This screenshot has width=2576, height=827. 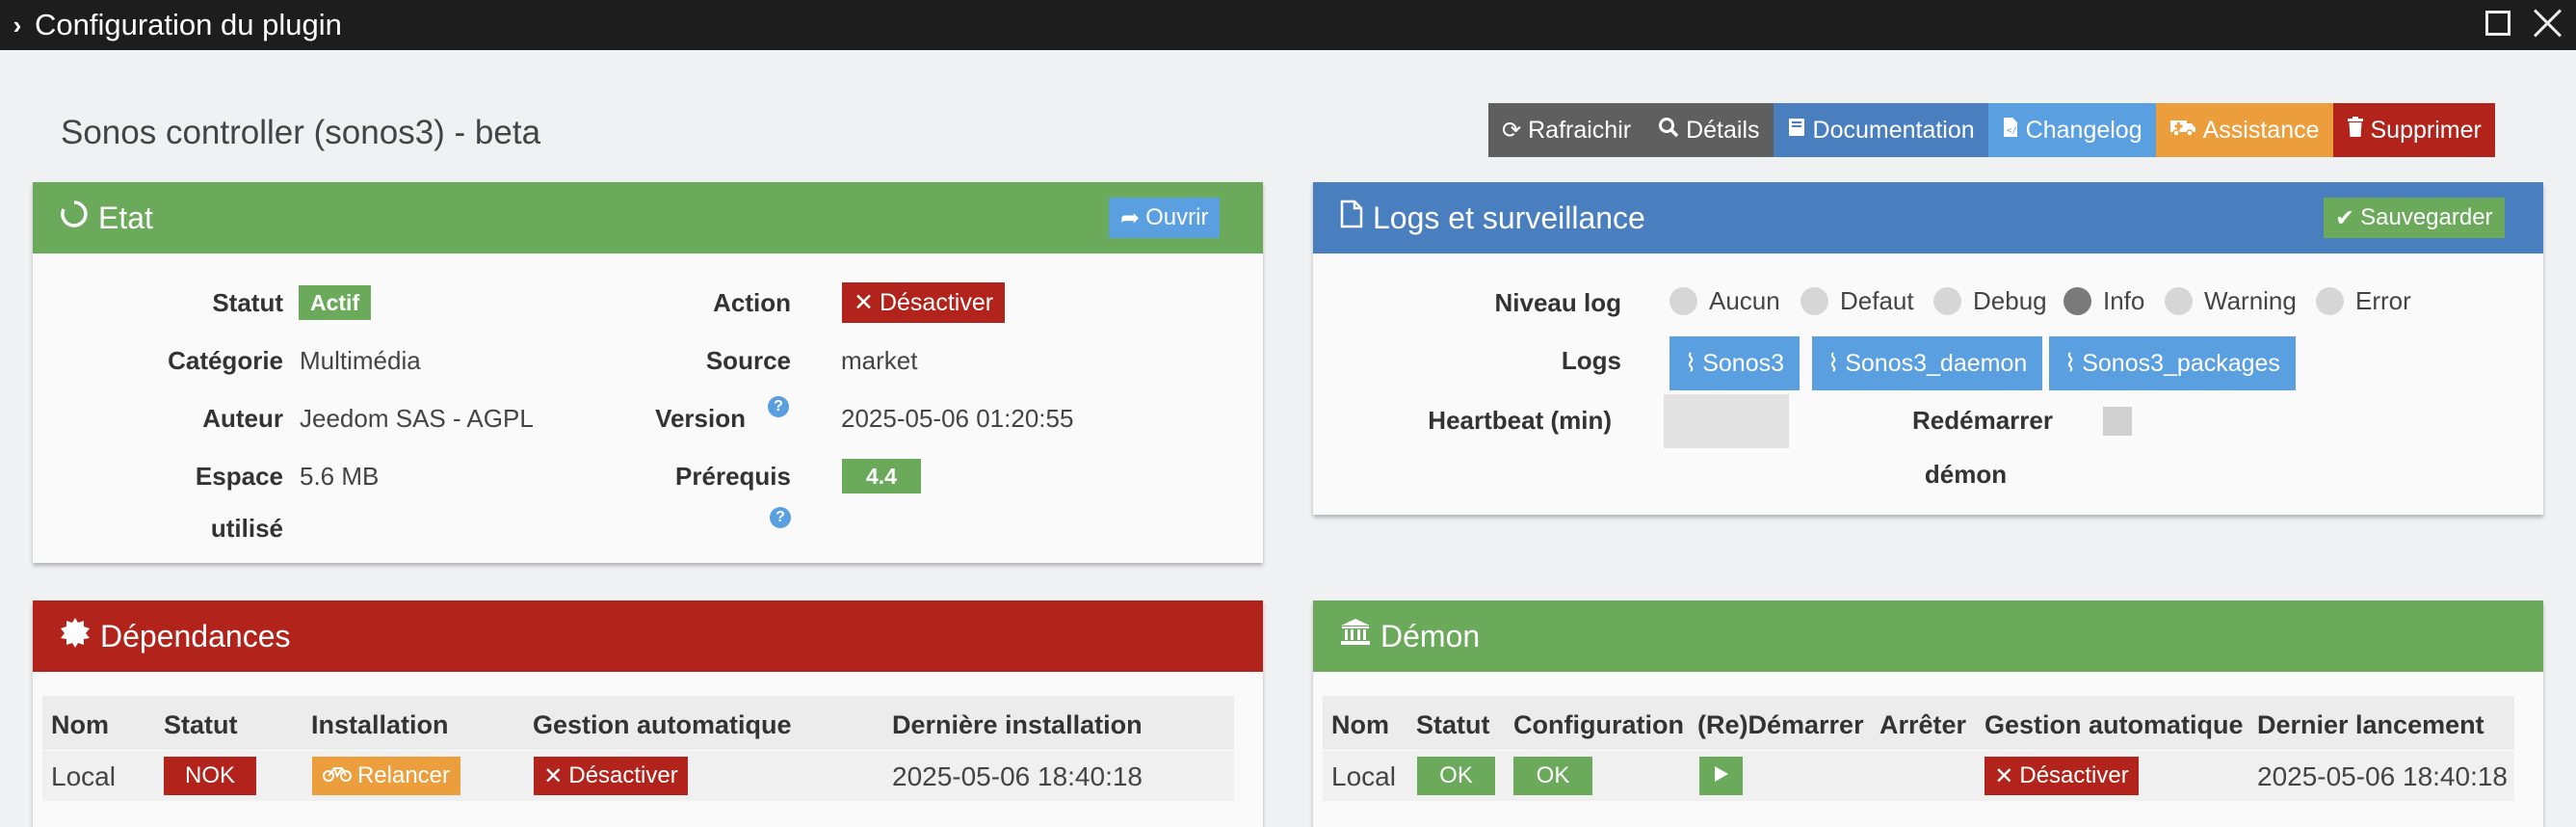 What do you see at coordinates (2062, 776) in the screenshot?
I see `demon-gestion-deactivate-button: ✕ Désactiver` at bounding box center [2062, 776].